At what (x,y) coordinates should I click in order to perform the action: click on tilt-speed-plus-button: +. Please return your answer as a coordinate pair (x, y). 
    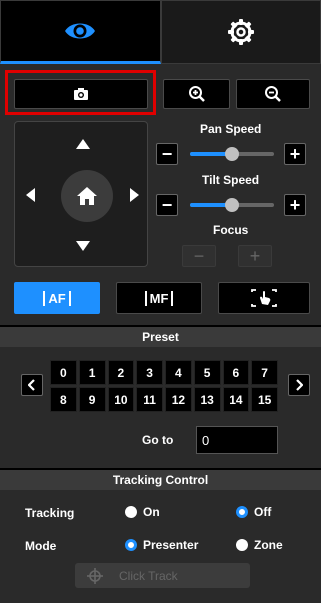
    Looking at the image, I should click on (295, 205).